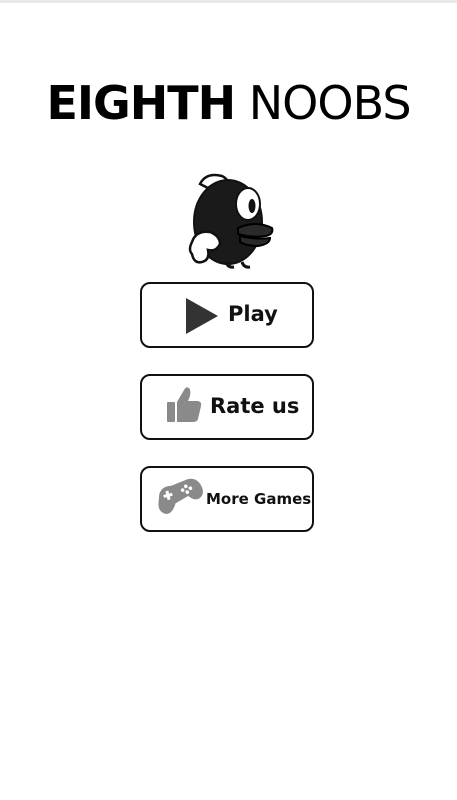 This screenshot has height=800, width=457. What do you see at coordinates (259, 499) in the screenshot?
I see `more-games-button-label: More Games` at bounding box center [259, 499].